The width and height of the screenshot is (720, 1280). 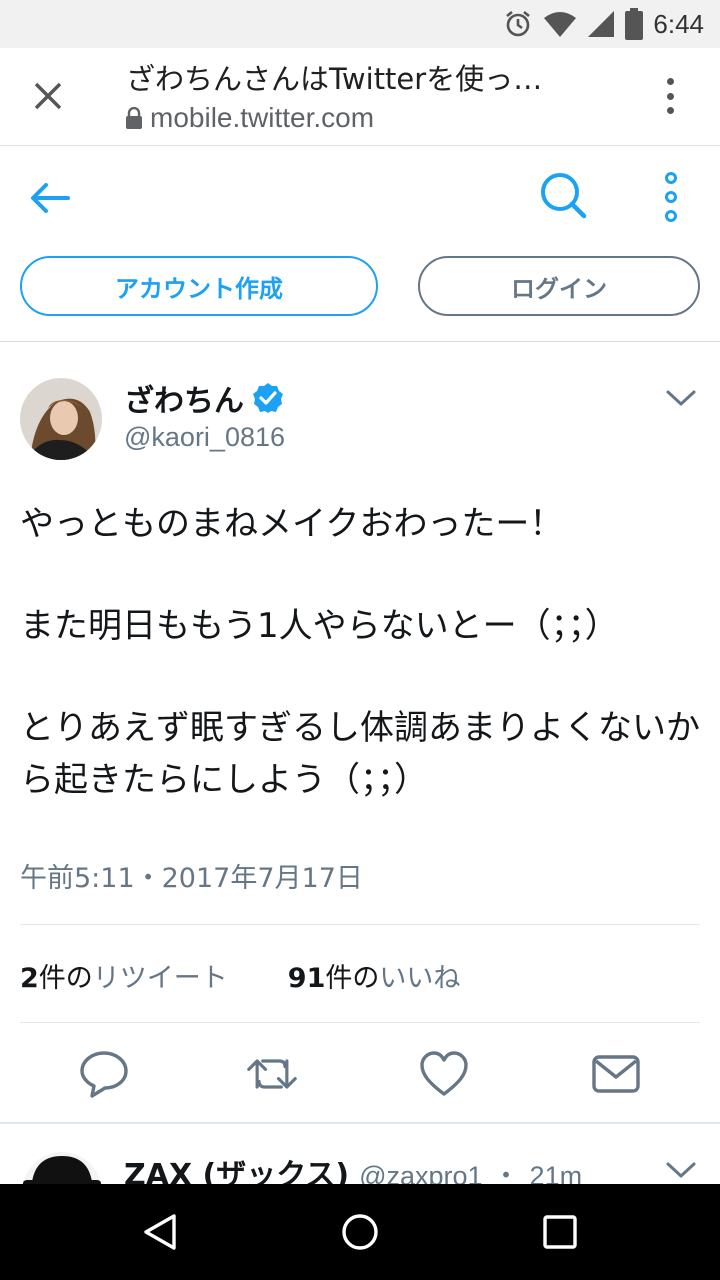 What do you see at coordinates (670, 81) in the screenshot?
I see `overflow-menu-icon` at bounding box center [670, 81].